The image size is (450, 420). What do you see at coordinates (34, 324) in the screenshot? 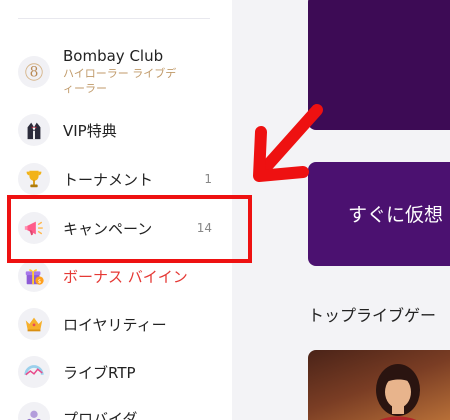
I see `crown-icon` at bounding box center [34, 324].